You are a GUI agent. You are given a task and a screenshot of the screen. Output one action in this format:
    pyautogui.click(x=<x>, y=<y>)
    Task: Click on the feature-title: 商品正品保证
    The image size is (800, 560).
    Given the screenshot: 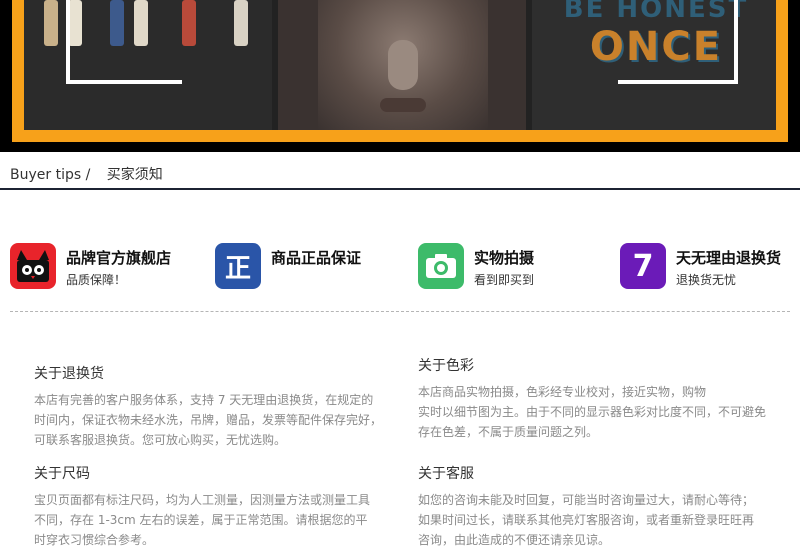 What is the action you would take?
    pyautogui.click(x=316, y=258)
    